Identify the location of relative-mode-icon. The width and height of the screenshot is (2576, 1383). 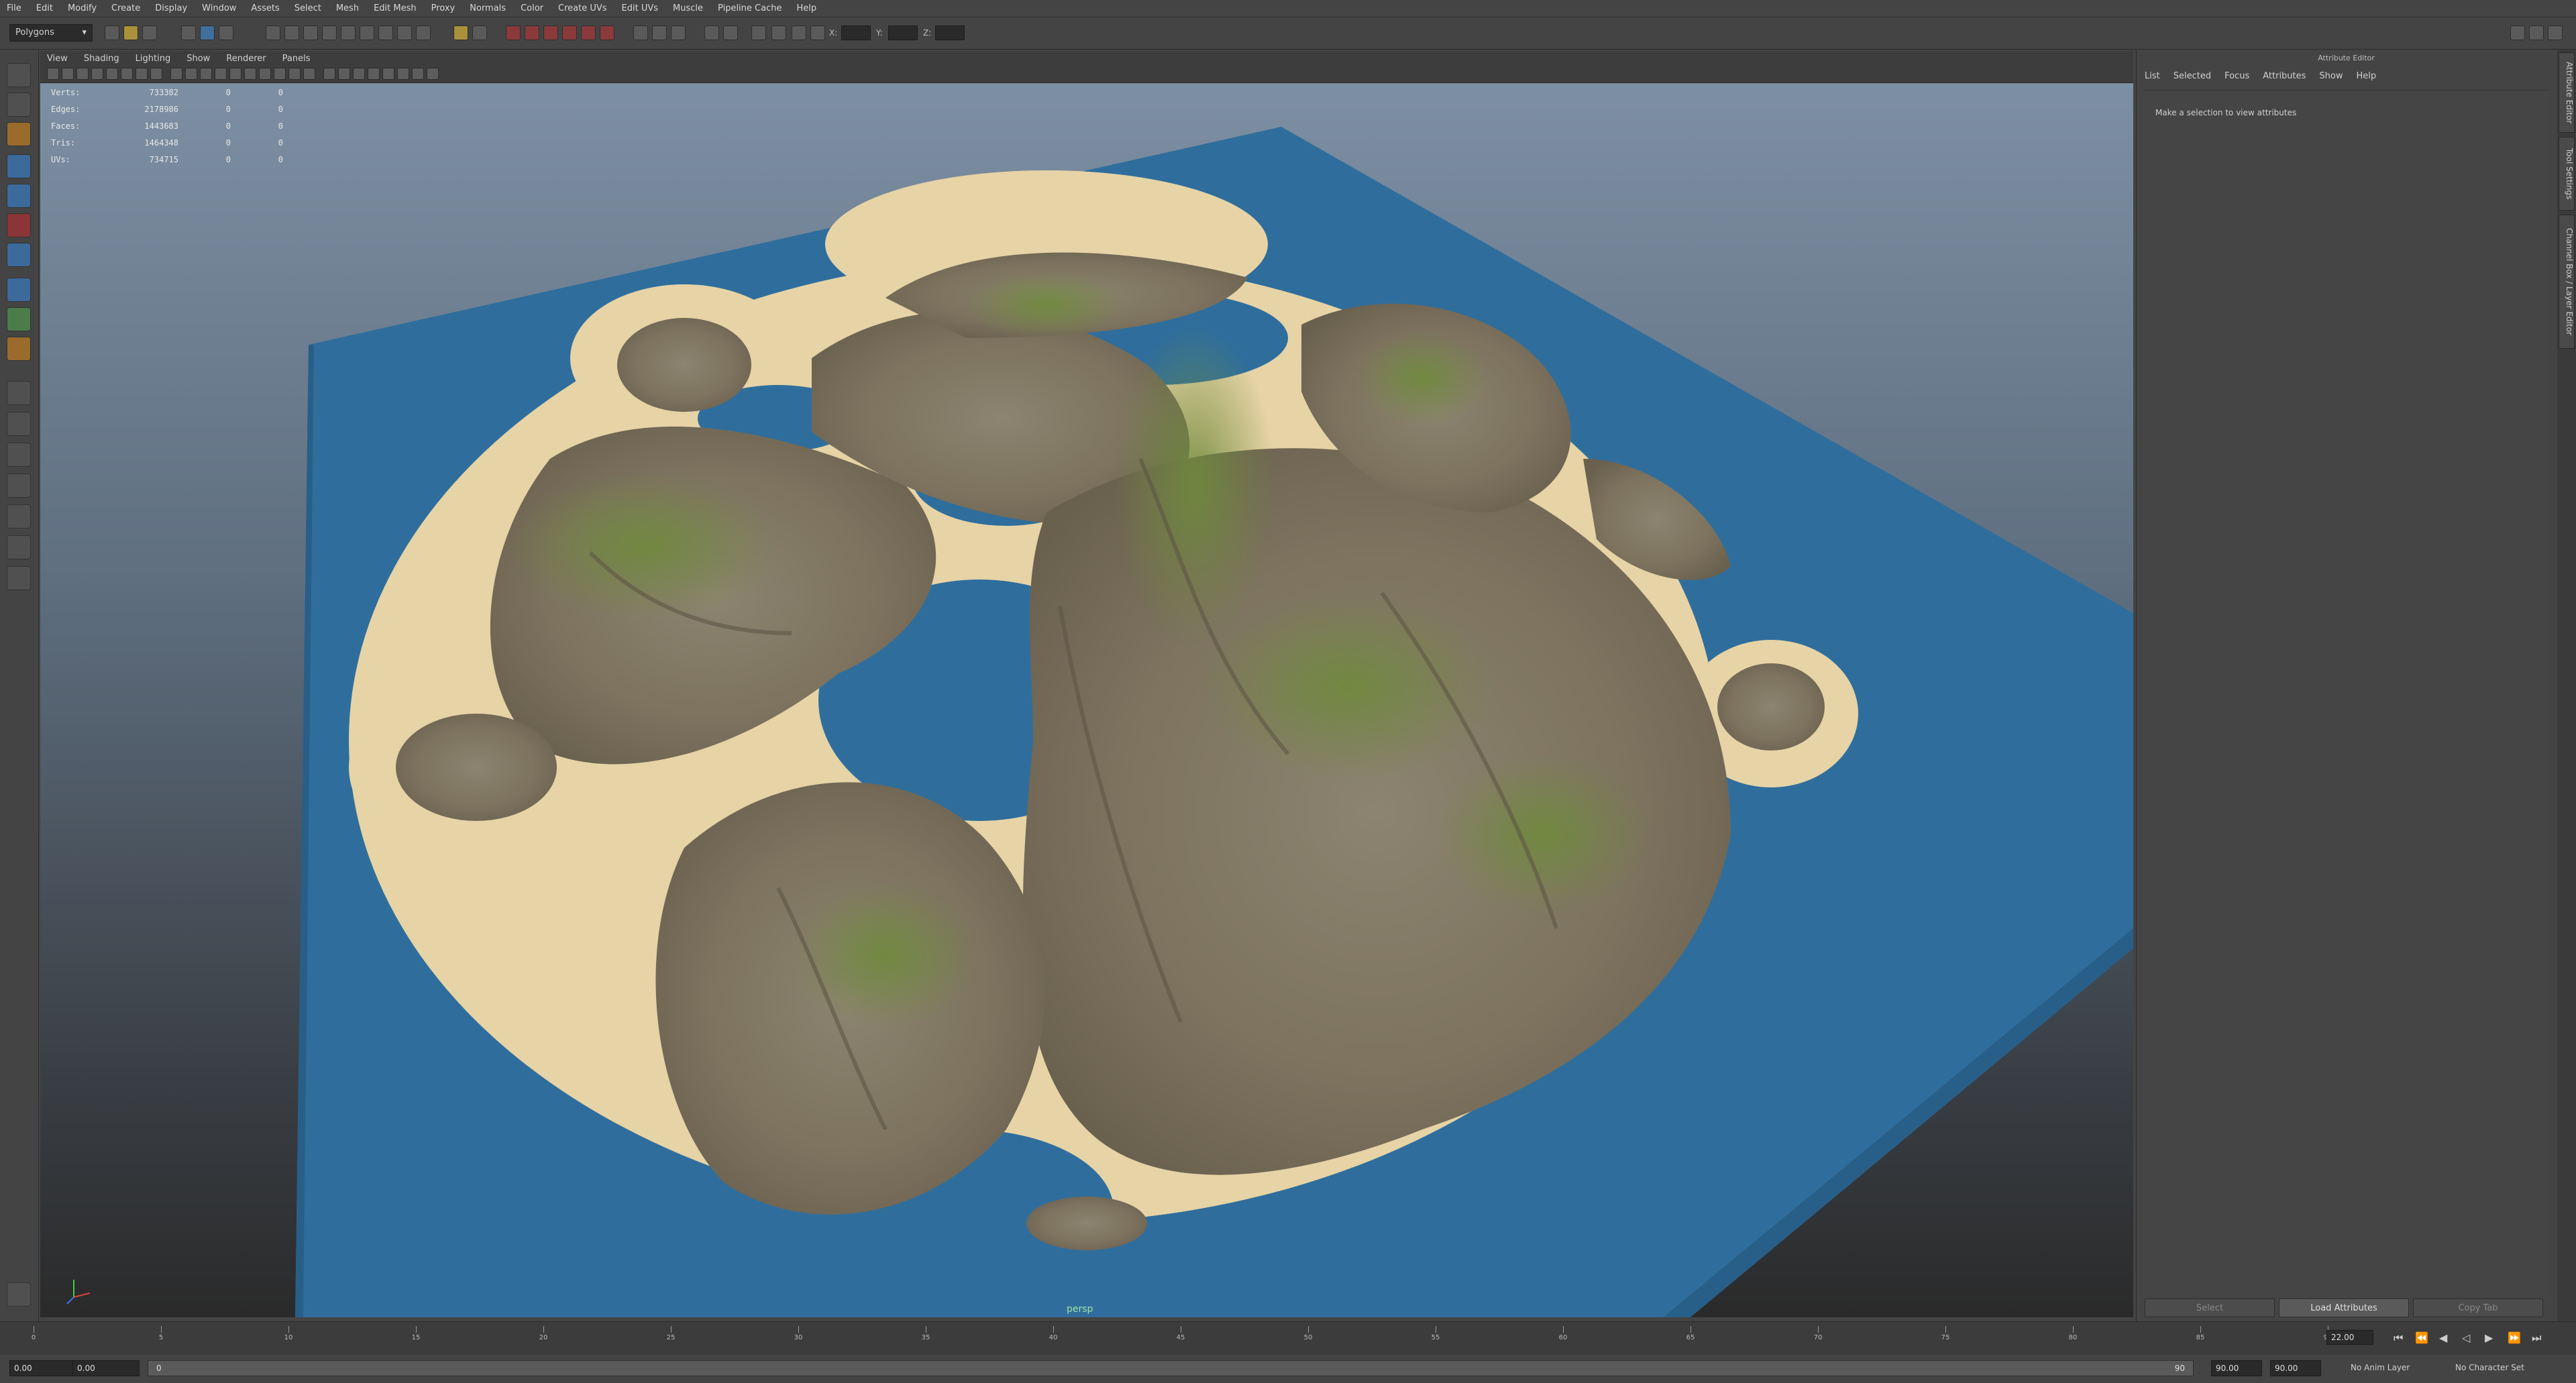
(778, 32).